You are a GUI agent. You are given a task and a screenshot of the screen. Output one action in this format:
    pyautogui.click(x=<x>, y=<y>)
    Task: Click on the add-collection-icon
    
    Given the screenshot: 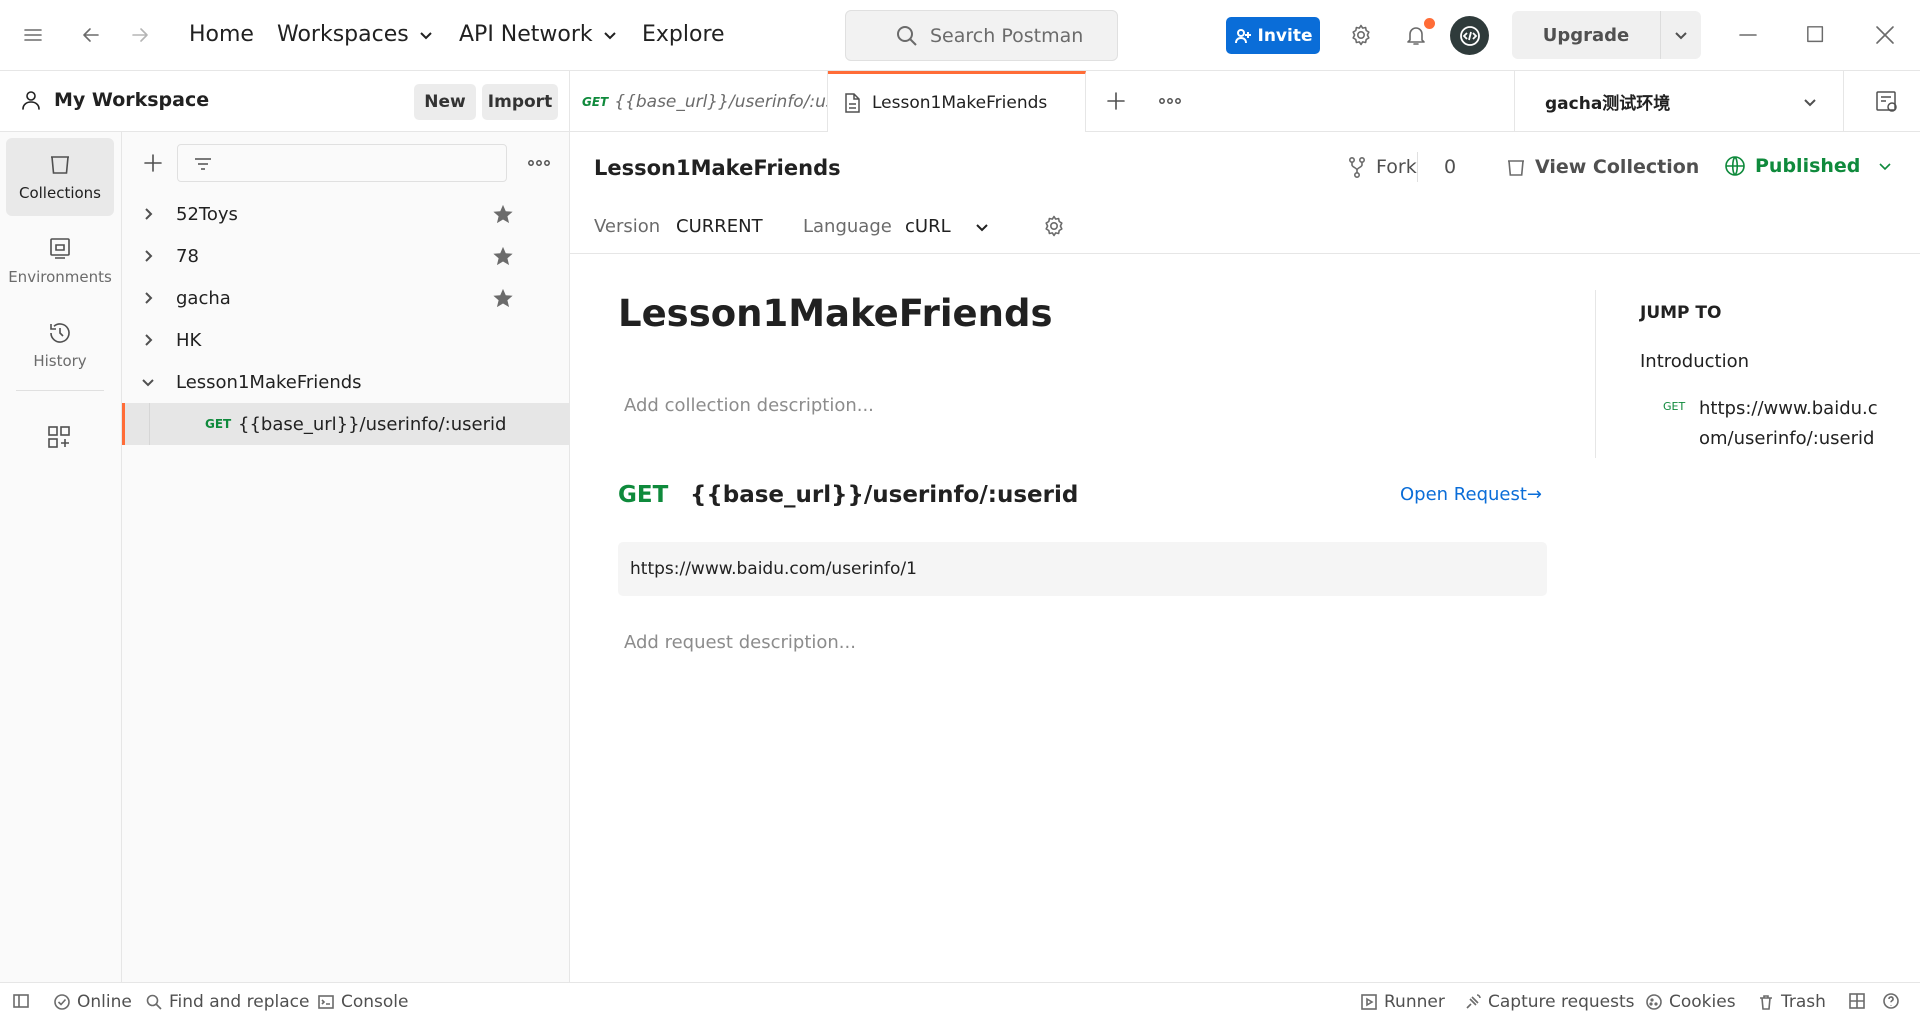 What is the action you would take?
    pyautogui.click(x=153, y=163)
    